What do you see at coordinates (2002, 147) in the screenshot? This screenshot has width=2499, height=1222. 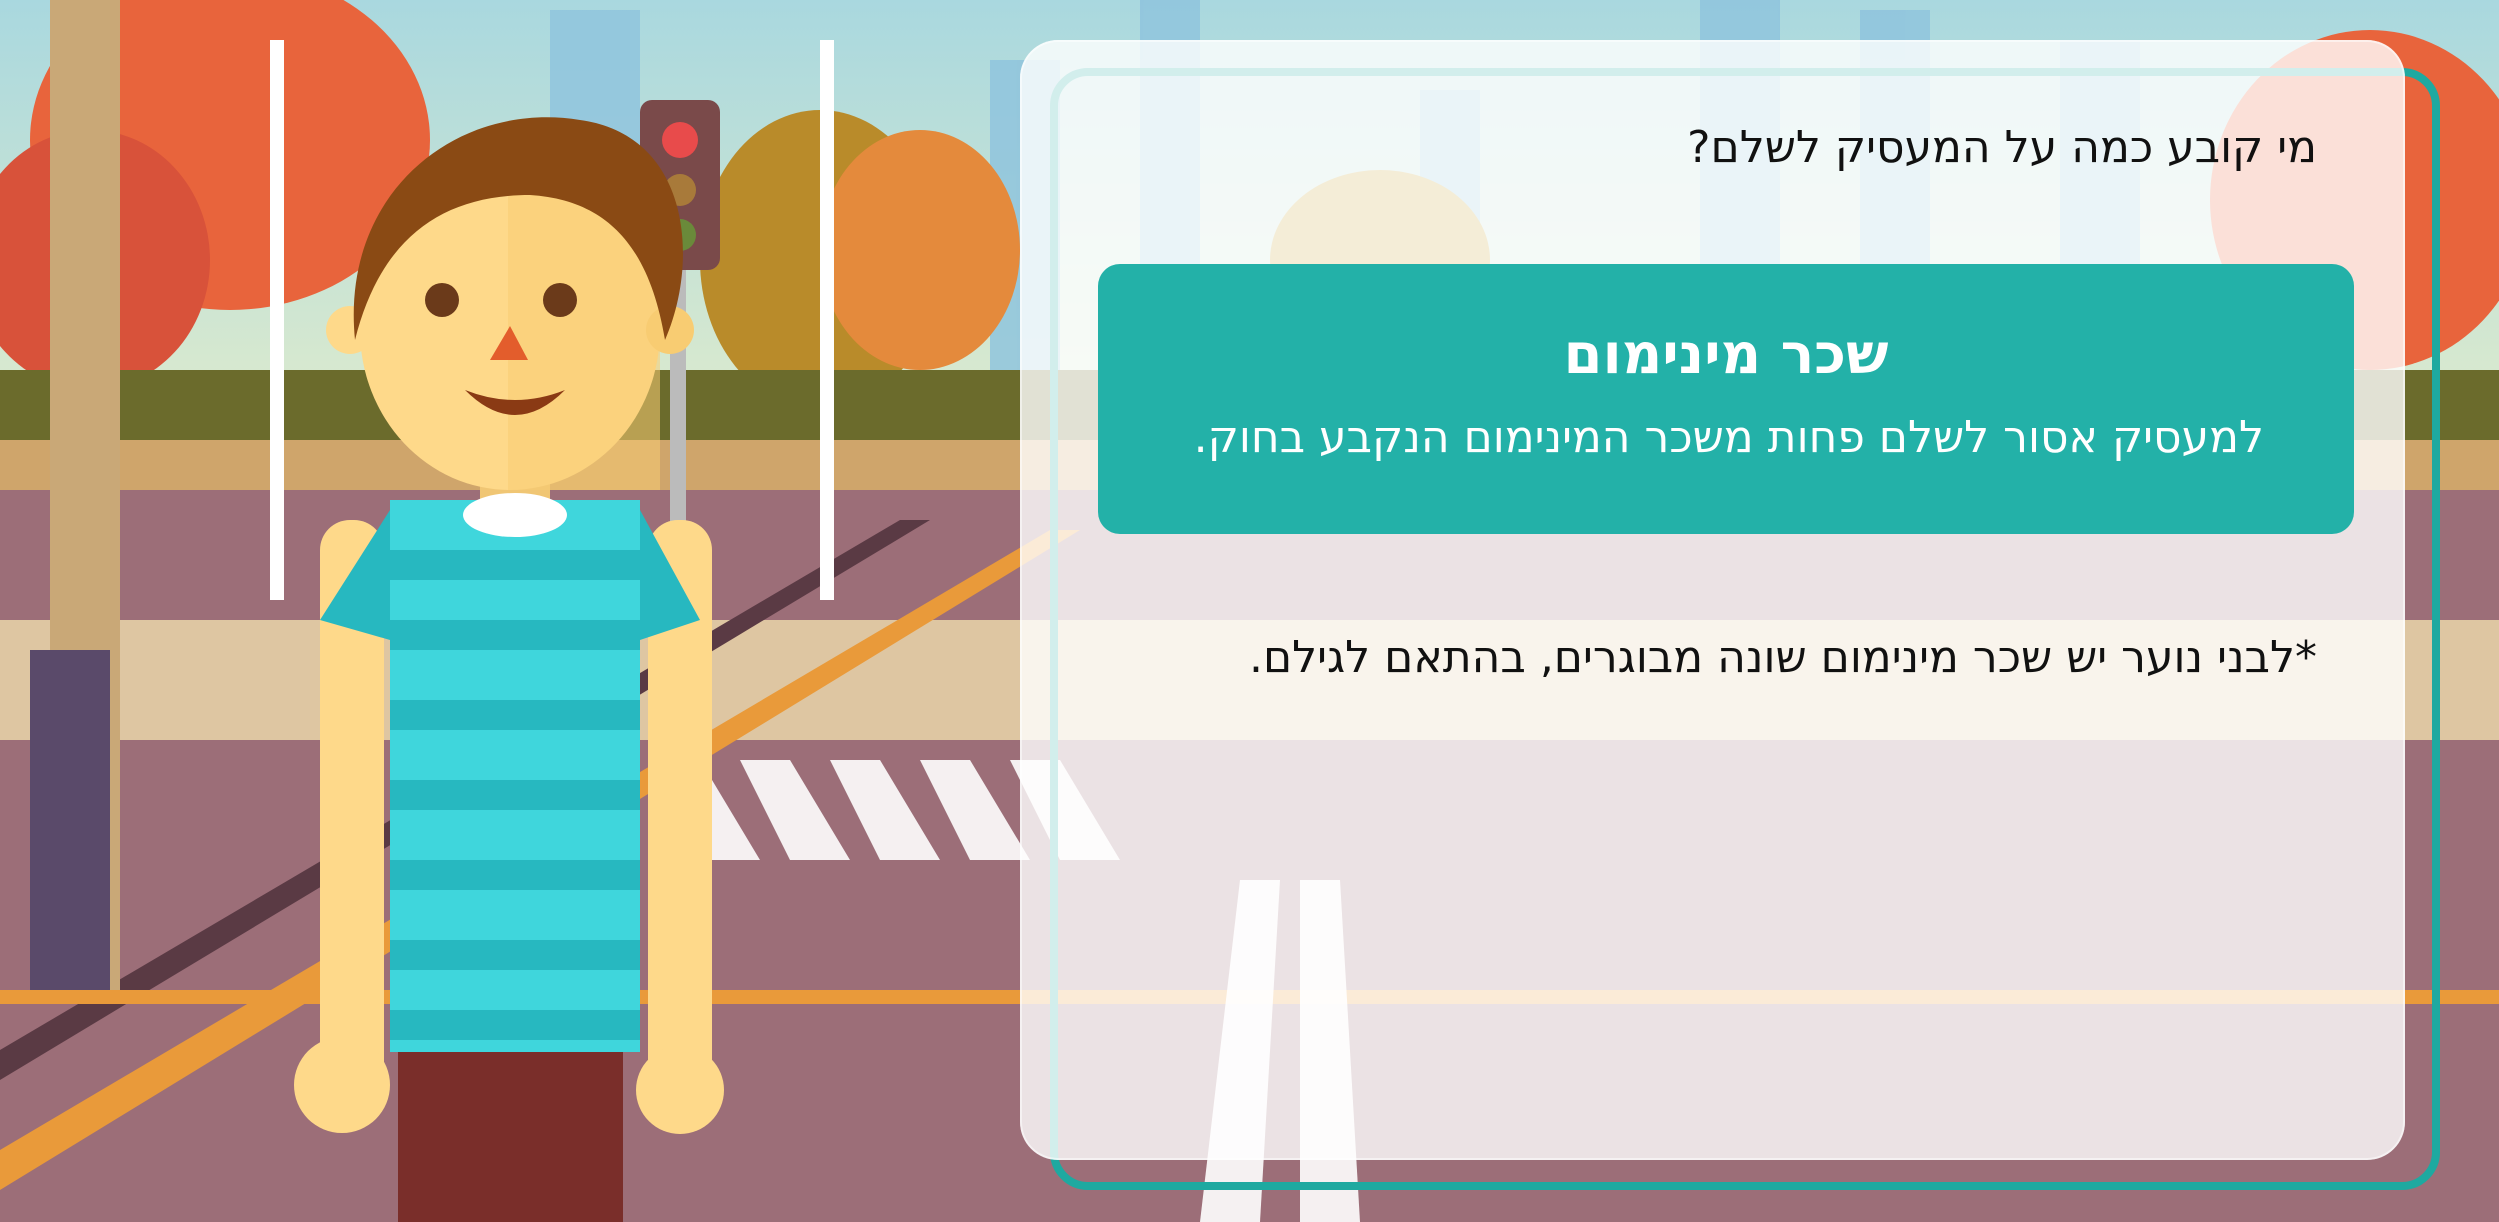 I see `question-text: מי קובע כמה על המעסיק לשלם?` at bounding box center [2002, 147].